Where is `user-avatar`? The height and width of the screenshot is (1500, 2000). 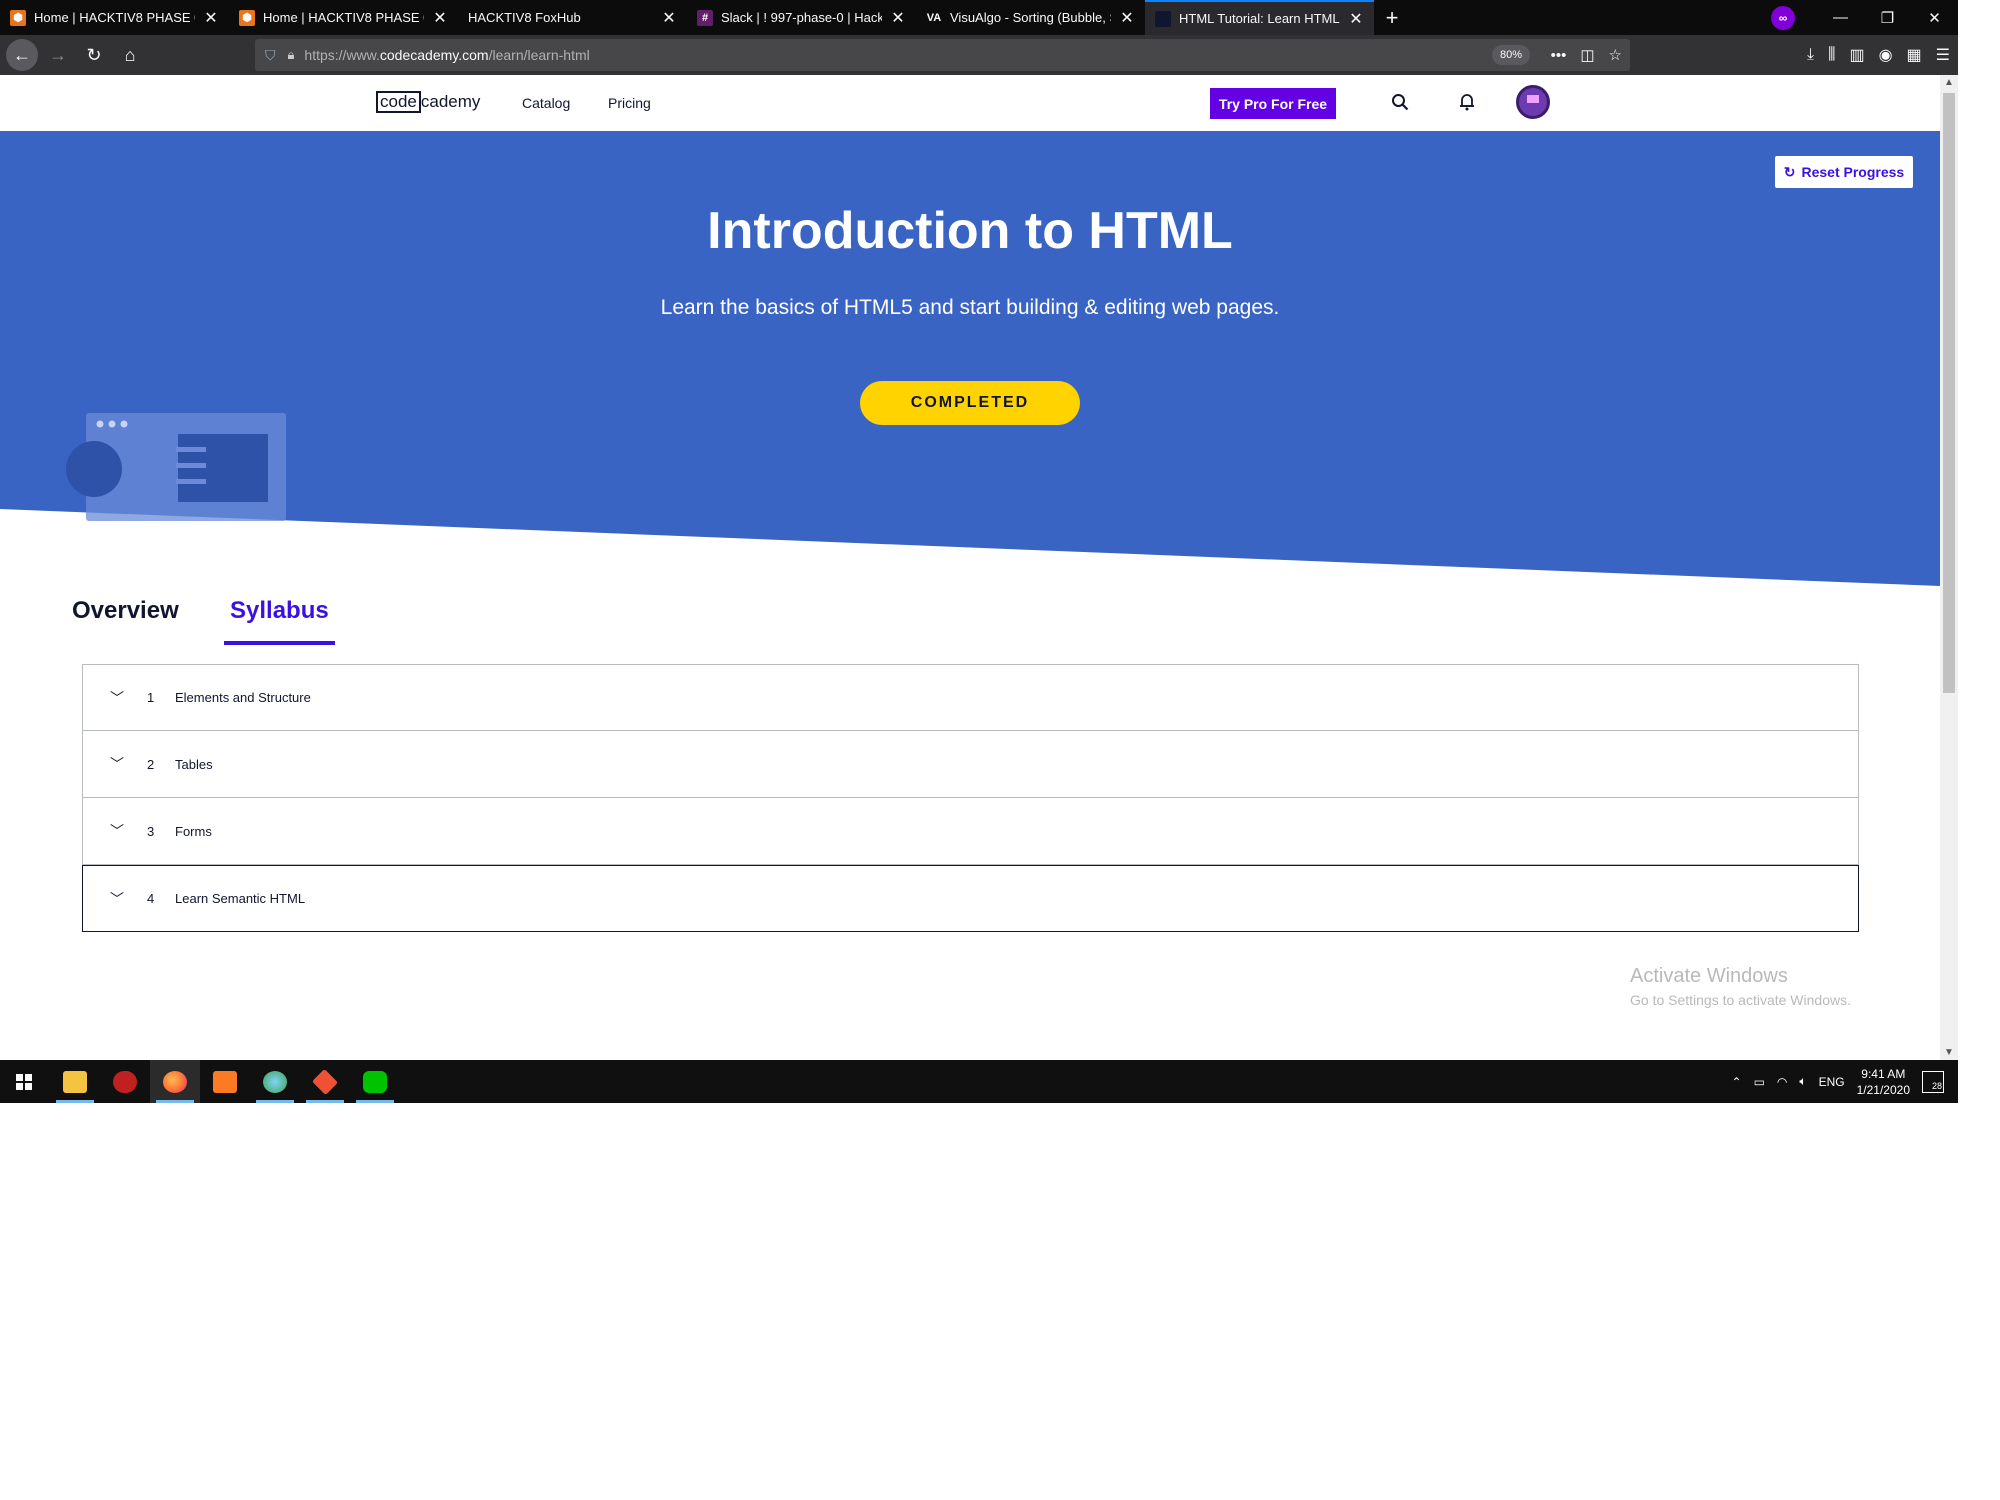
user-avatar is located at coordinates (1533, 102).